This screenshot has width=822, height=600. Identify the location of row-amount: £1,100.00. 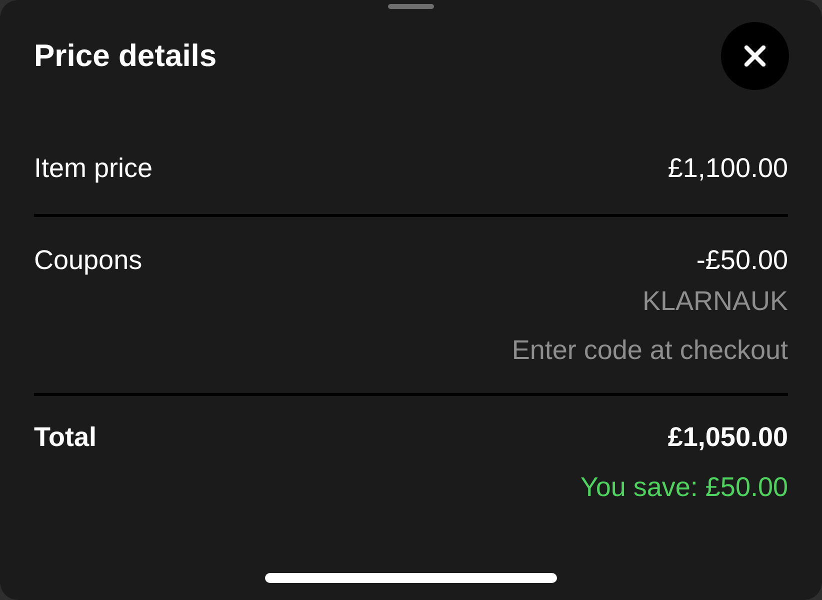
(728, 168).